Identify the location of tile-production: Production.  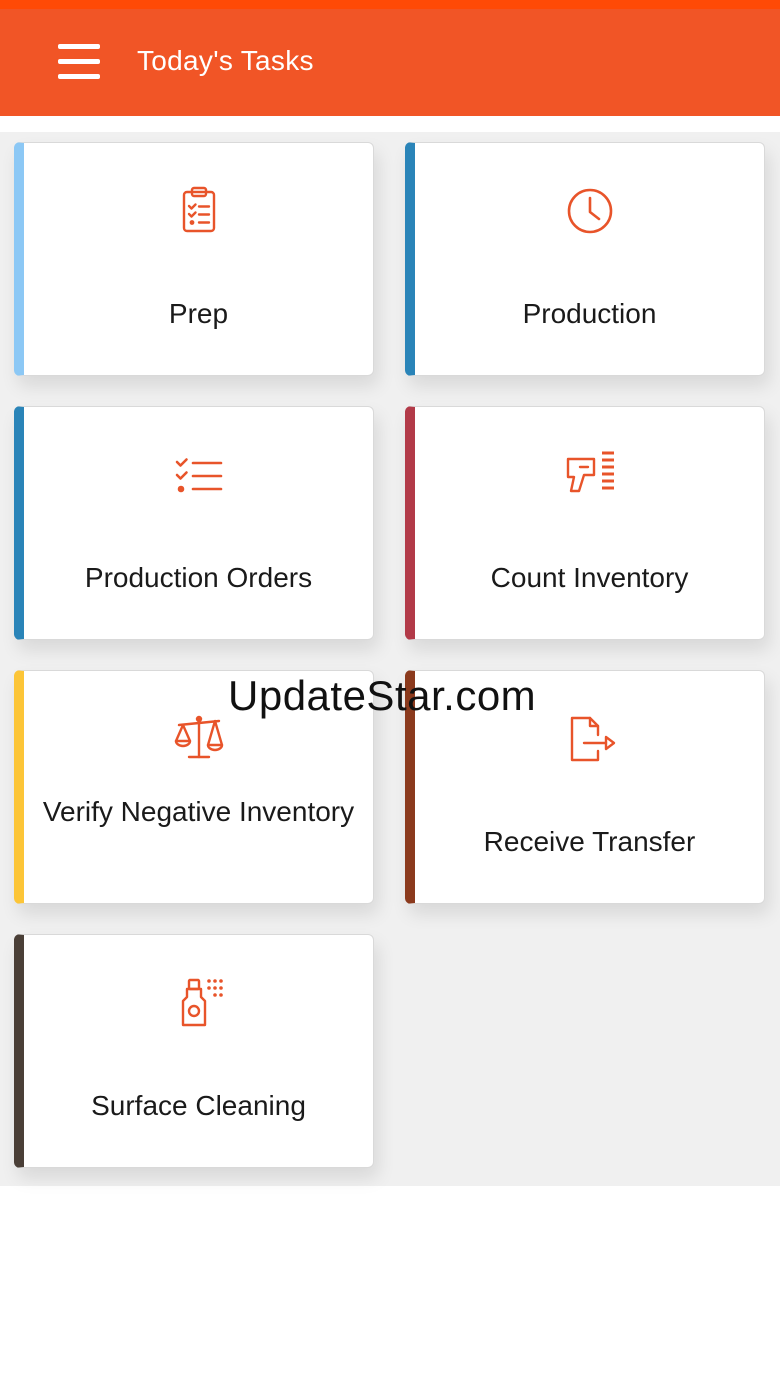
(585, 259).